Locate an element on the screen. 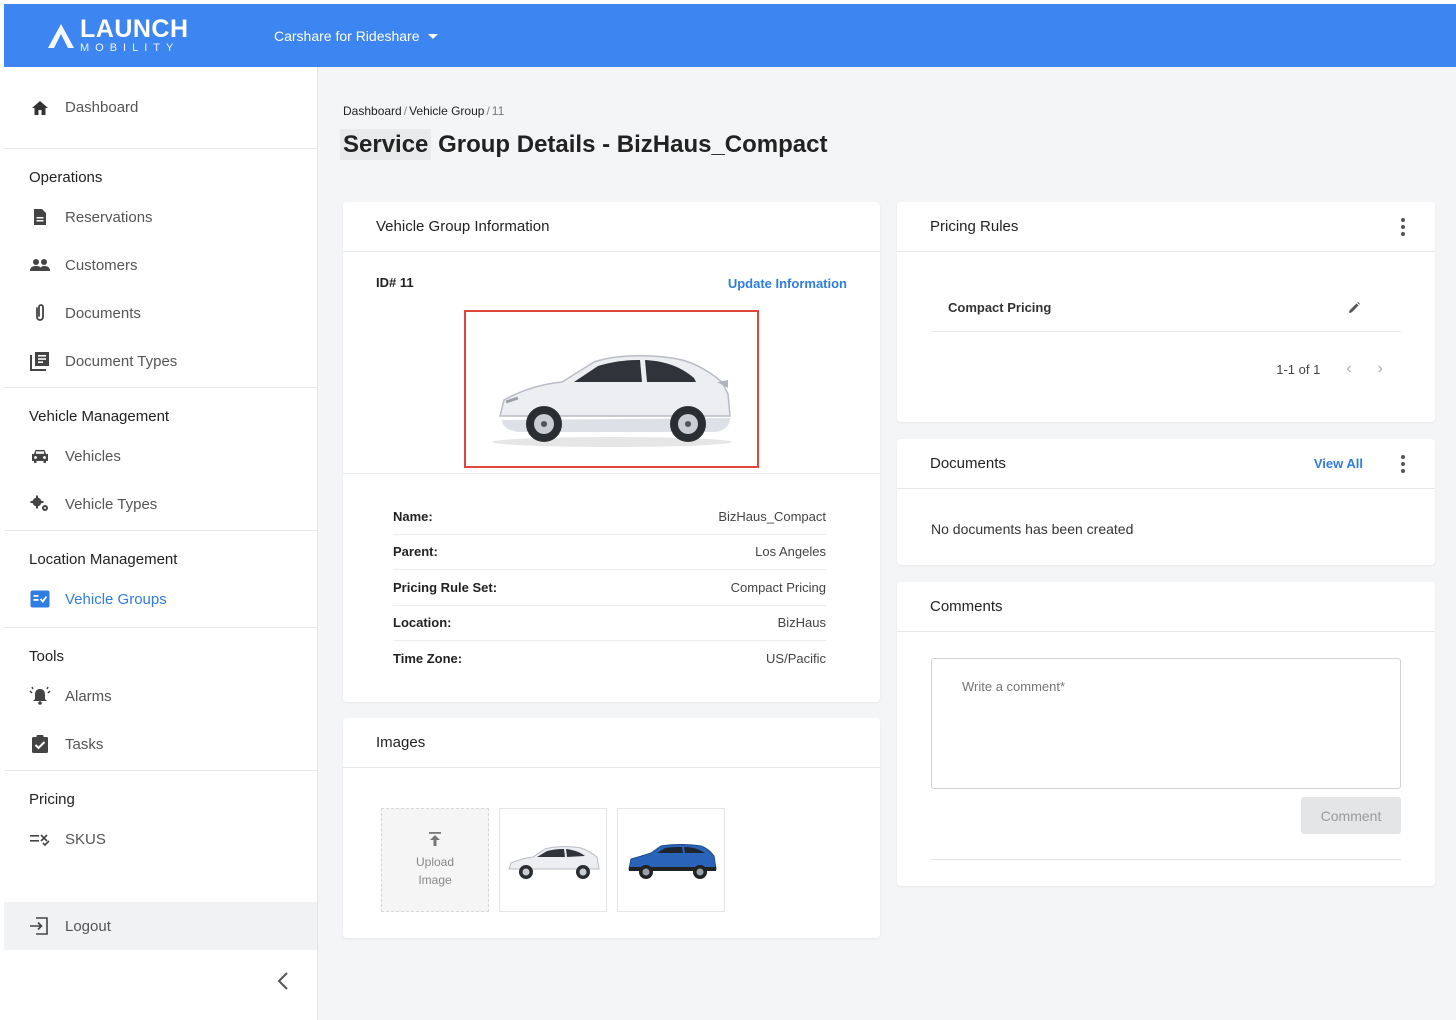 Image resolution: width=1456 pixels, height=1020 pixels. sidebar-item-vehicle-groups: Vehicle Groups is located at coordinates (160, 599).